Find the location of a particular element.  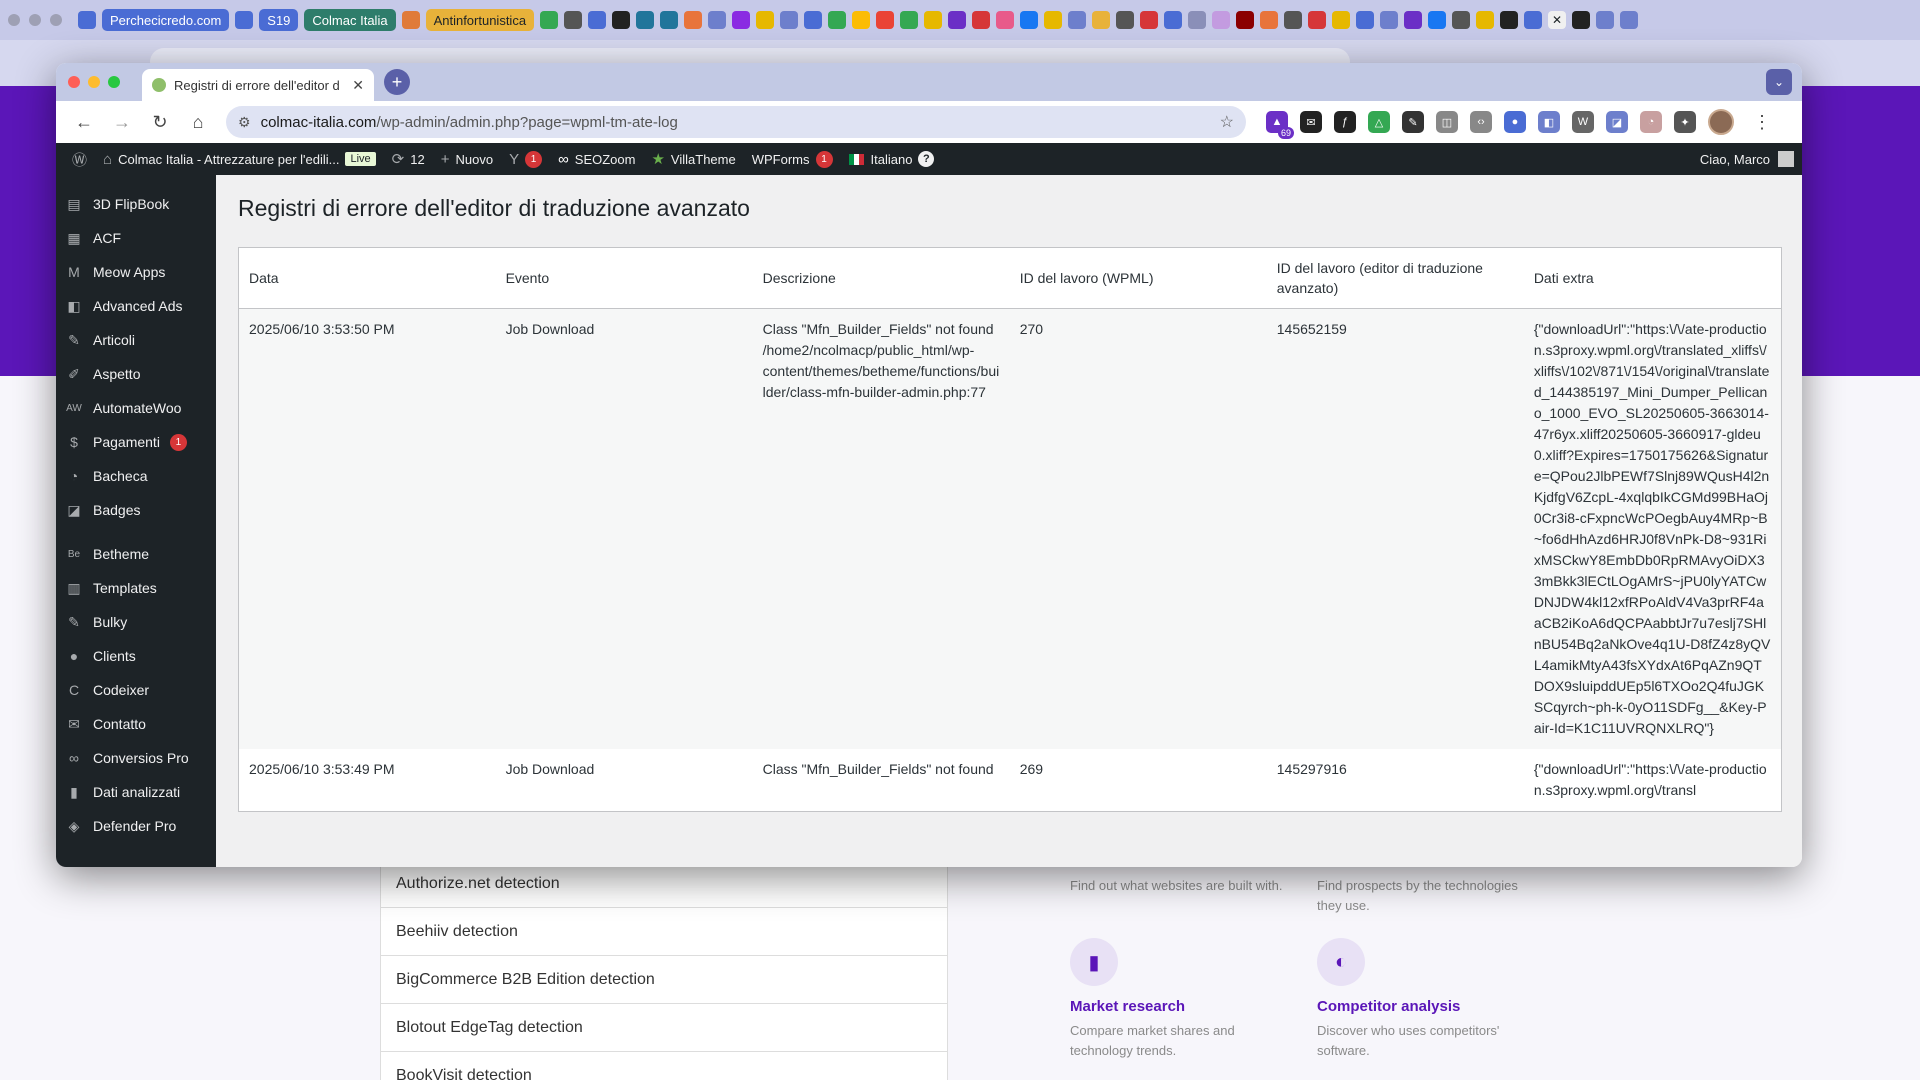

sidebar-item-defender-pro: ◈ Defender Pro is located at coordinates (136, 826).